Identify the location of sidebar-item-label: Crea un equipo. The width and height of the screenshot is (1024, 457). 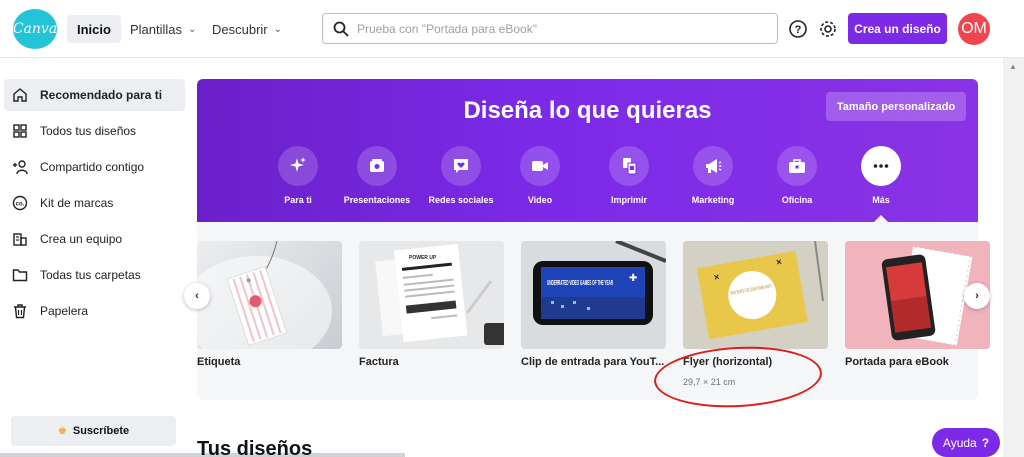
(81, 239).